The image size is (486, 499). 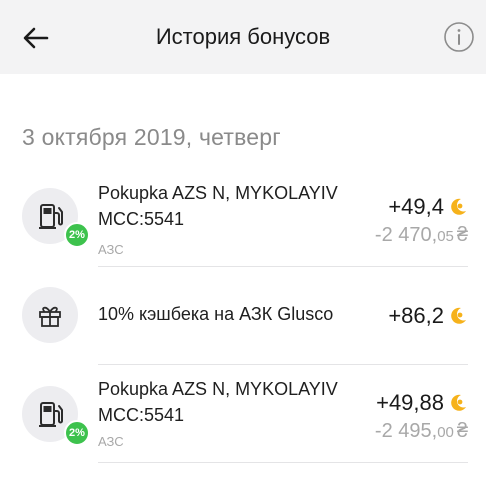 I want to click on purchase-amount-decimals: 00, so click(x=445, y=432).